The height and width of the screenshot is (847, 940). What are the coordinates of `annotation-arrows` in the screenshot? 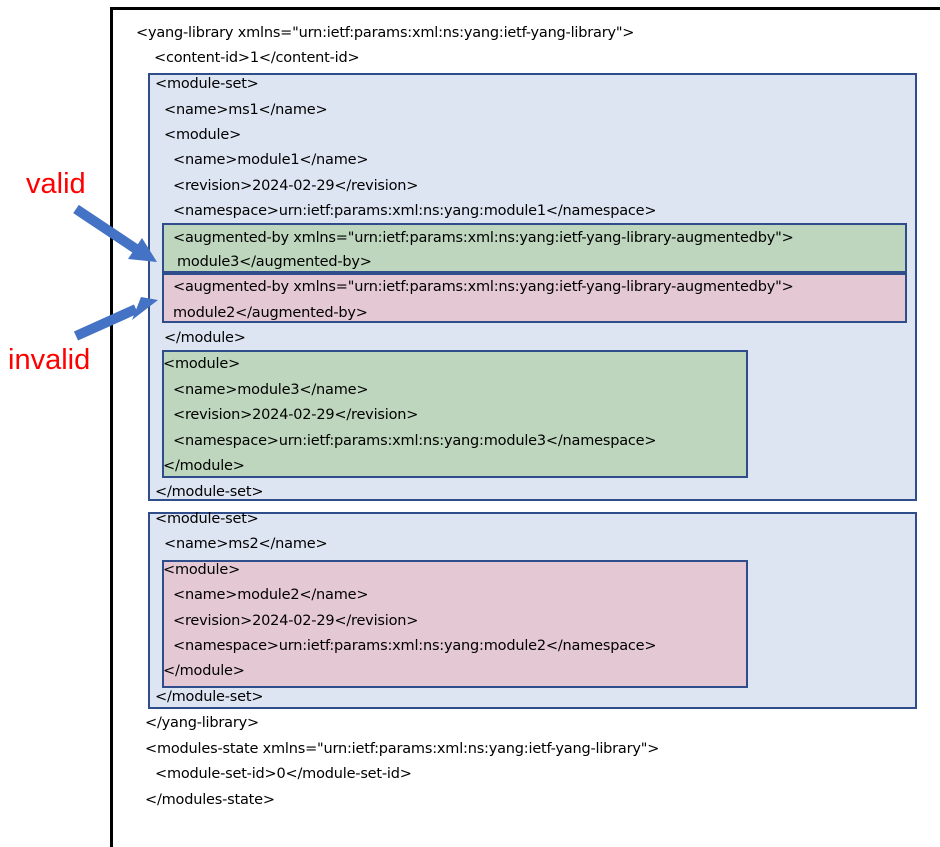 It's located at (115, 272).